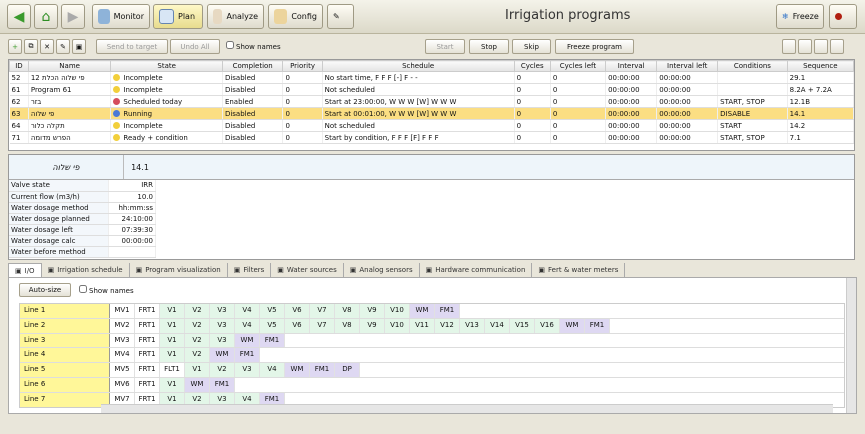  Describe the element at coordinates (253, 46) in the screenshot. I see `show-names-checkbox: Show names` at that location.